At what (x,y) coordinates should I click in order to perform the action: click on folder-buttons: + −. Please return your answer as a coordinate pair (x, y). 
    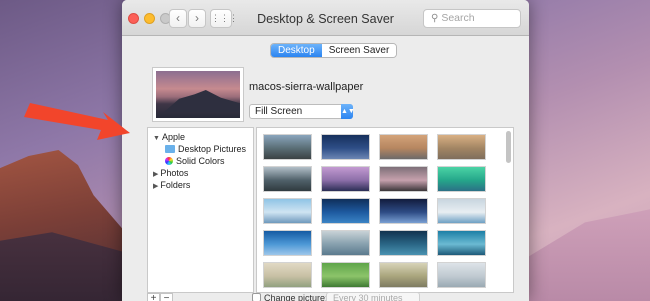
    Looking at the image, I should click on (160, 297).